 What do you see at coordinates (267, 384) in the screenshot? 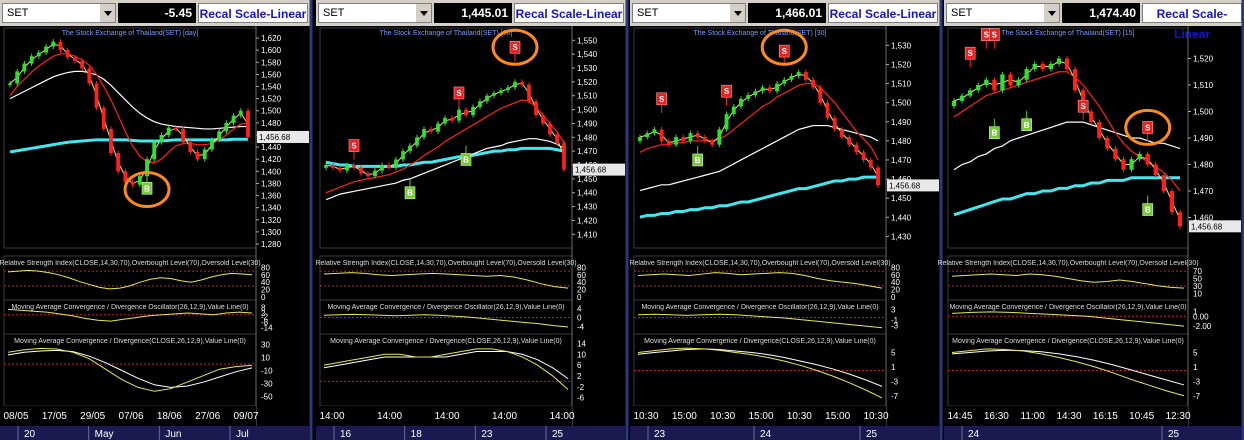
I see `macd-tick-label: -30` at bounding box center [267, 384].